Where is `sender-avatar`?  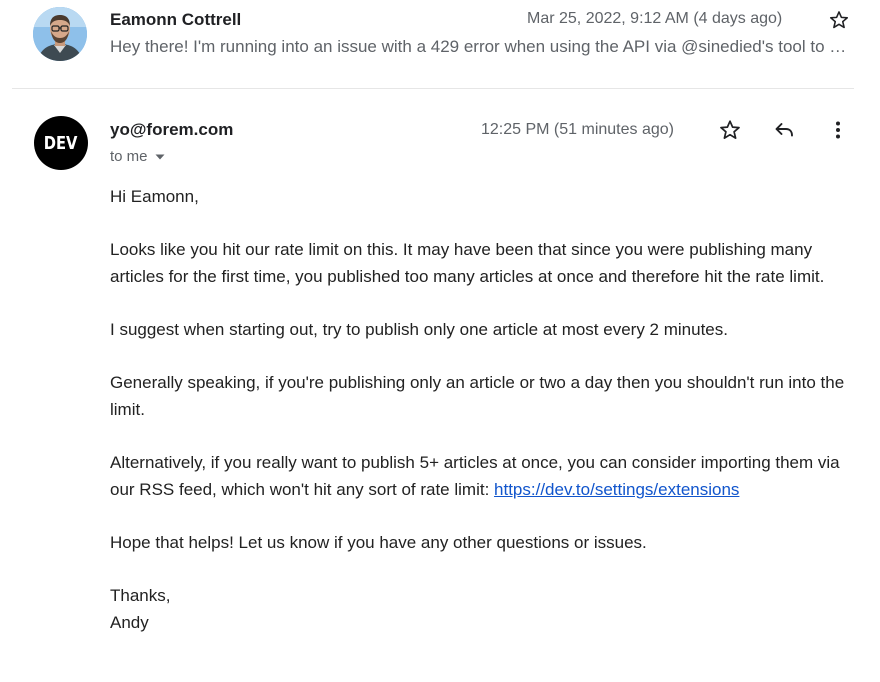
sender-avatar is located at coordinates (60, 34).